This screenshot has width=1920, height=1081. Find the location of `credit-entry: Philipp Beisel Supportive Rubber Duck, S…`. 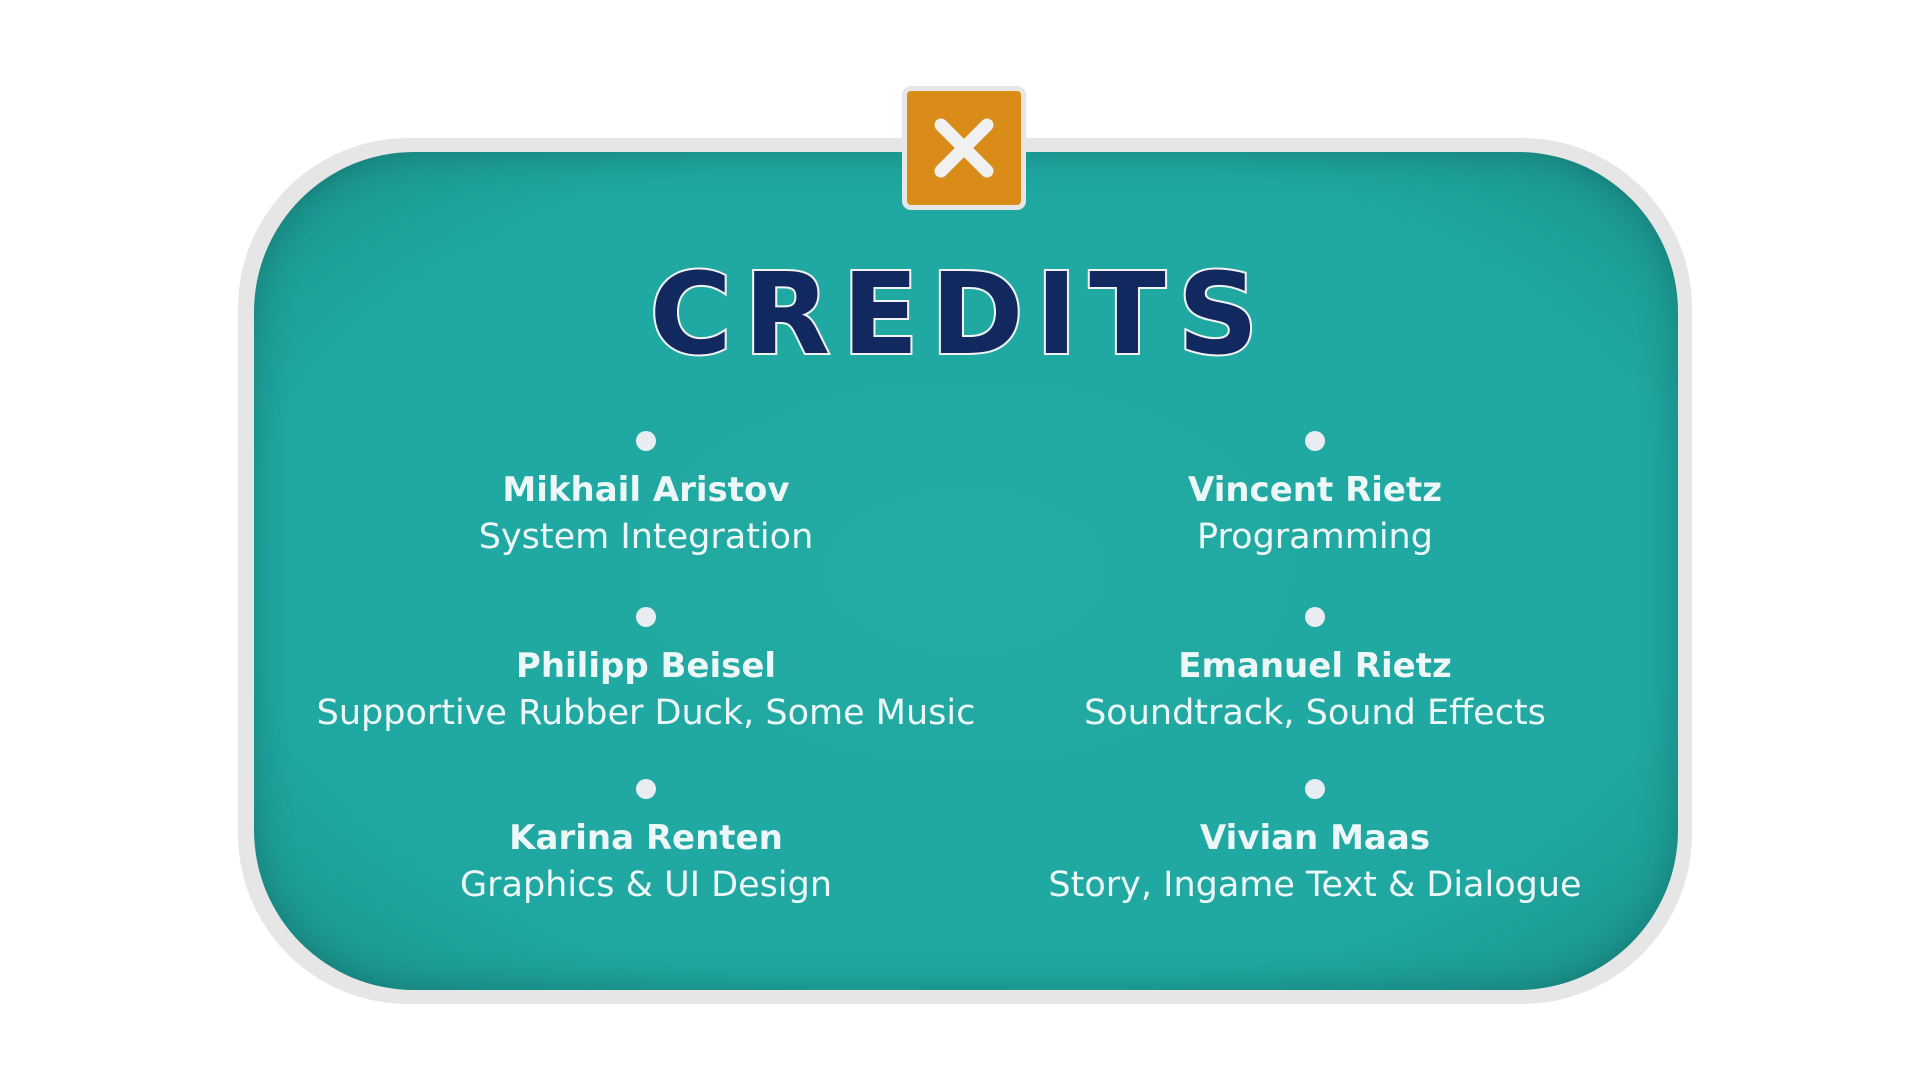

credit-entry: Philipp Beisel Supportive Rubber Duck, S… is located at coordinates (646, 672).